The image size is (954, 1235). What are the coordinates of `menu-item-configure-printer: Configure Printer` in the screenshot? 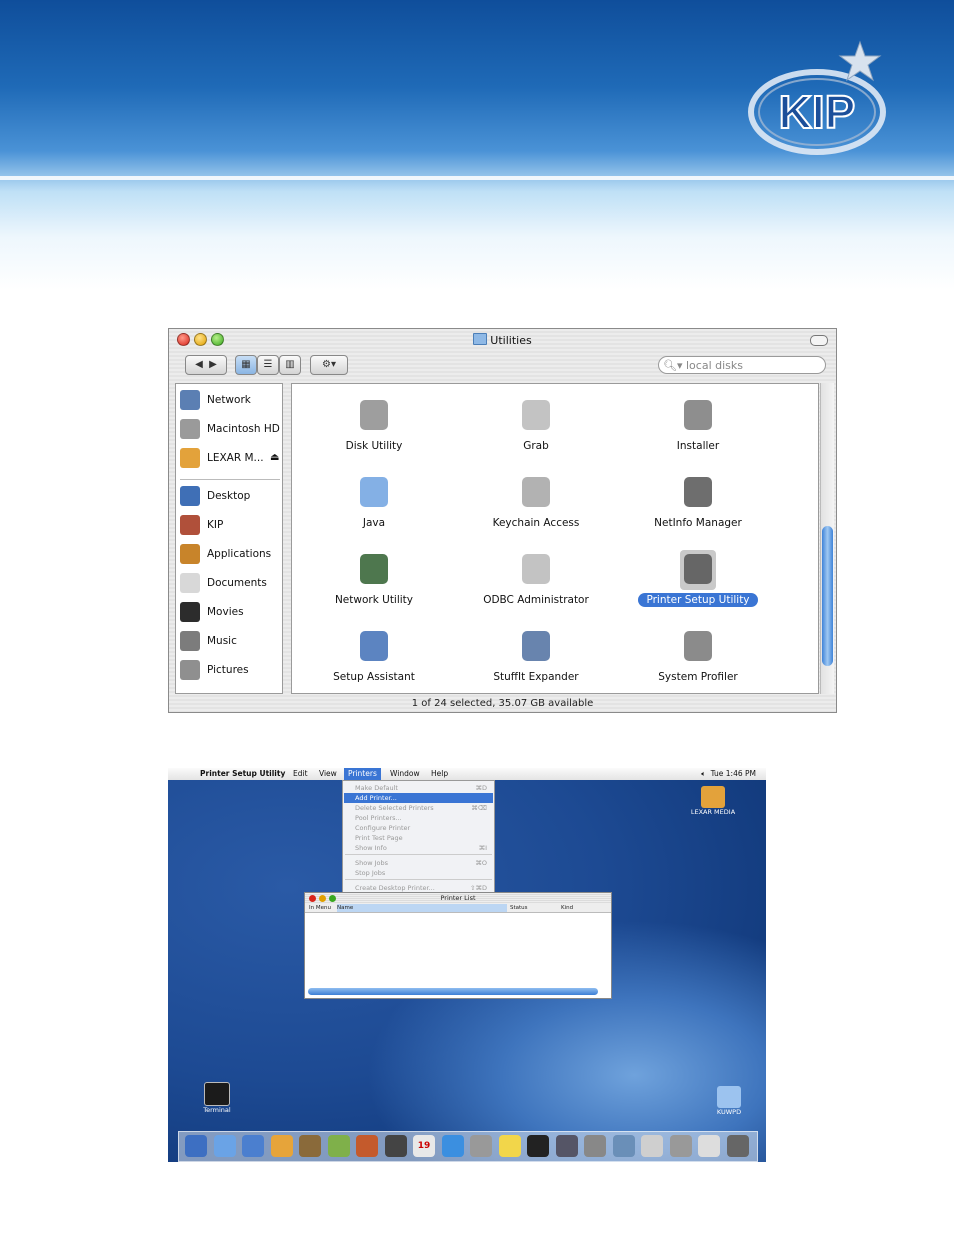 It's located at (423, 828).